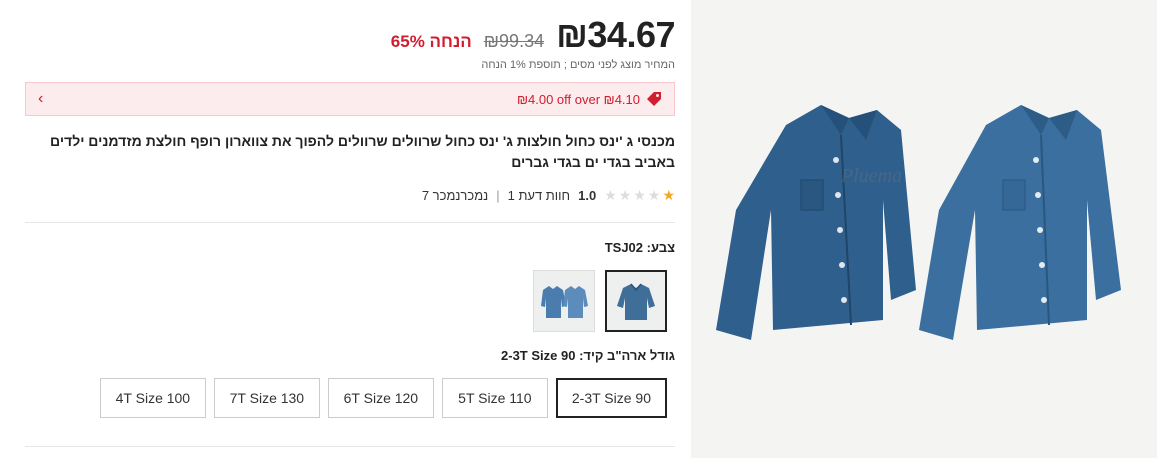  I want to click on rating-row: 7 נמכרנמכר | 1 חוות דעת 1.0 ★ ★ ★ ★ ★, so click(548, 195).